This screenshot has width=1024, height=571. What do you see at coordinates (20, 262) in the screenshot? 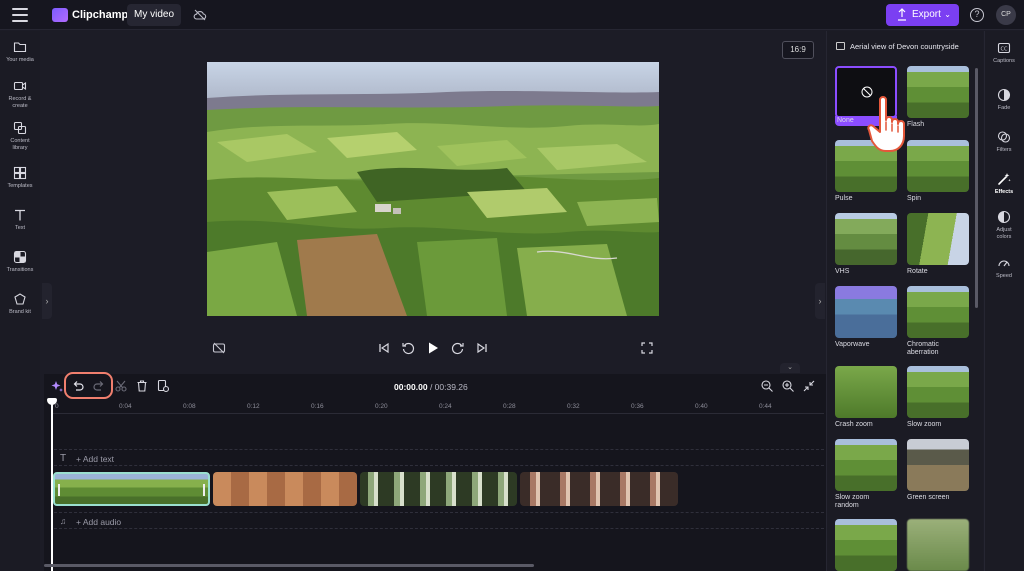
I see `nav-transitions: Transitions` at bounding box center [20, 262].